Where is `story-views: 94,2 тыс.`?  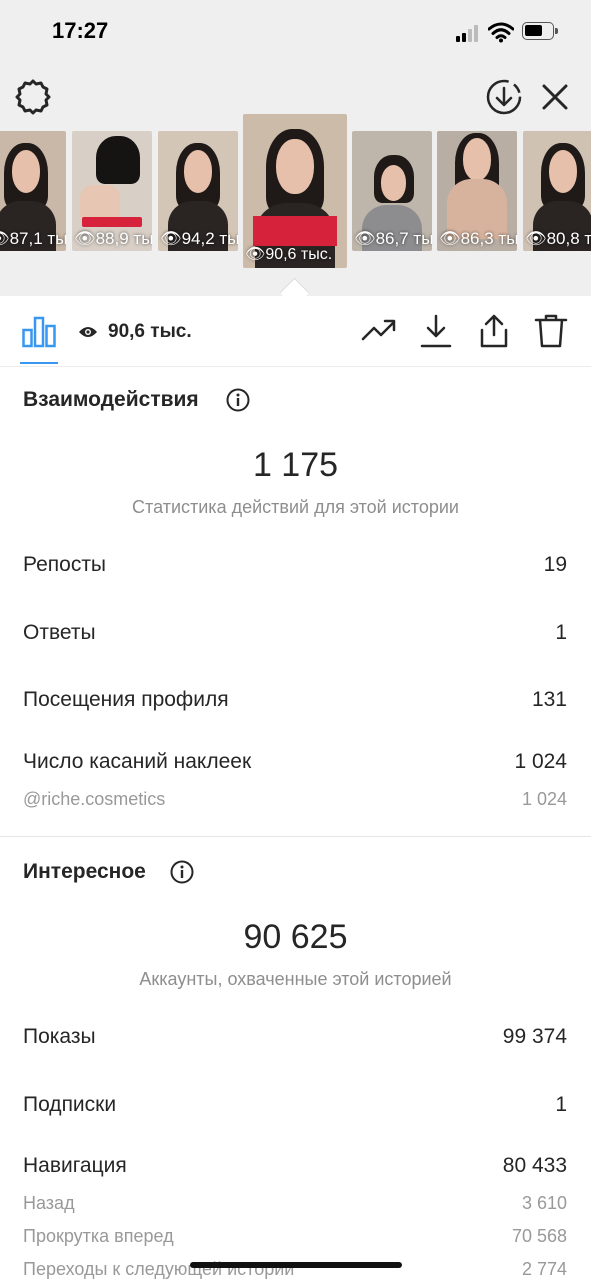
story-views: 94,2 тыс. is located at coordinates (209, 238).